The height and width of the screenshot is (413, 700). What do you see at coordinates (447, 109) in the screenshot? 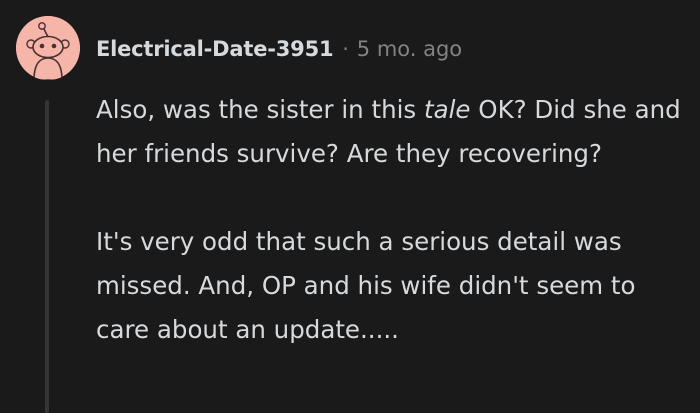
I see `emphasized-text: tale` at bounding box center [447, 109].